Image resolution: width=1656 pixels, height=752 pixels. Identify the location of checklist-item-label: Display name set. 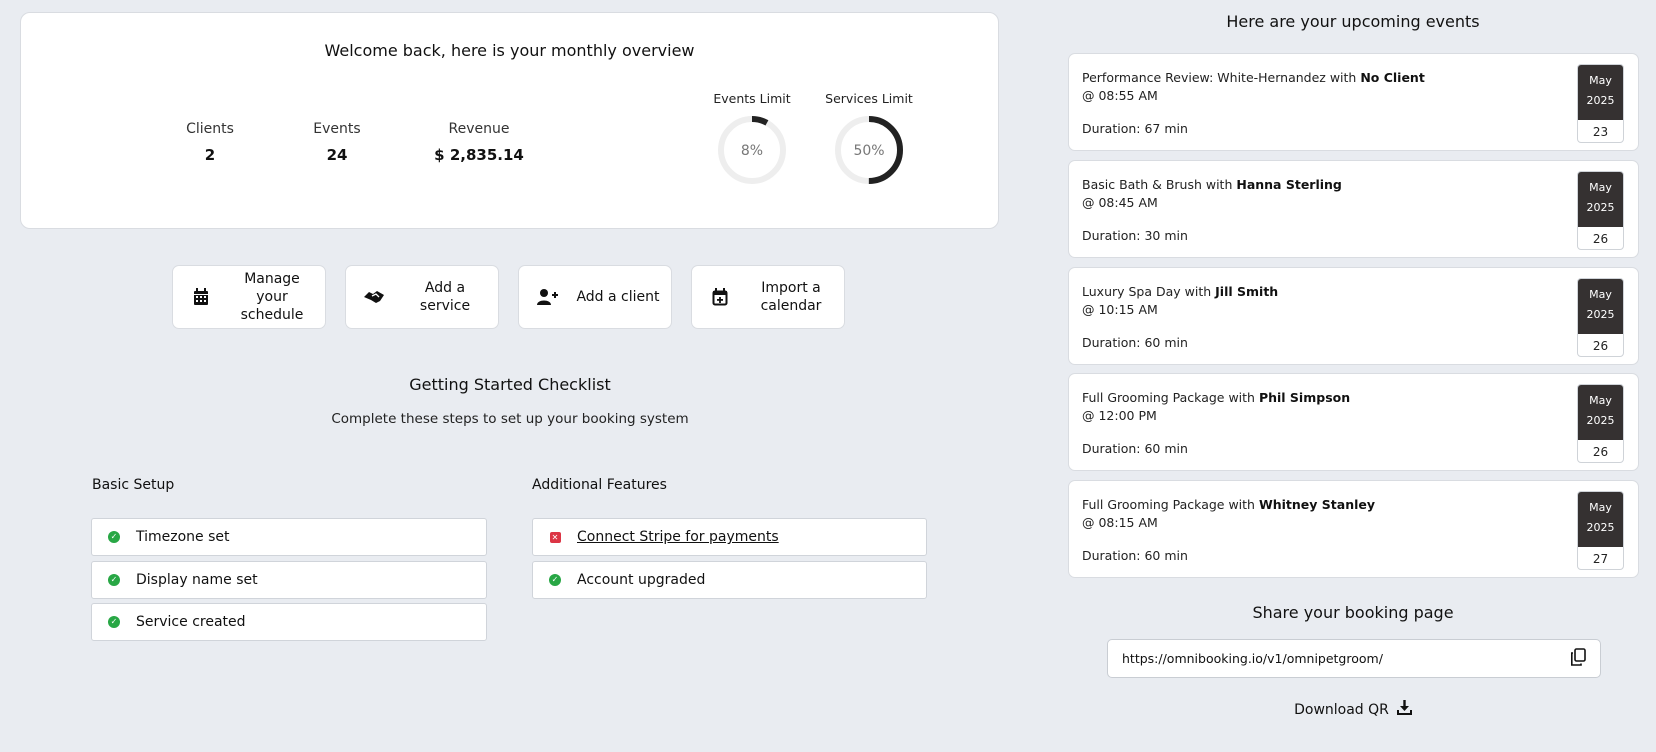
(197, 580).